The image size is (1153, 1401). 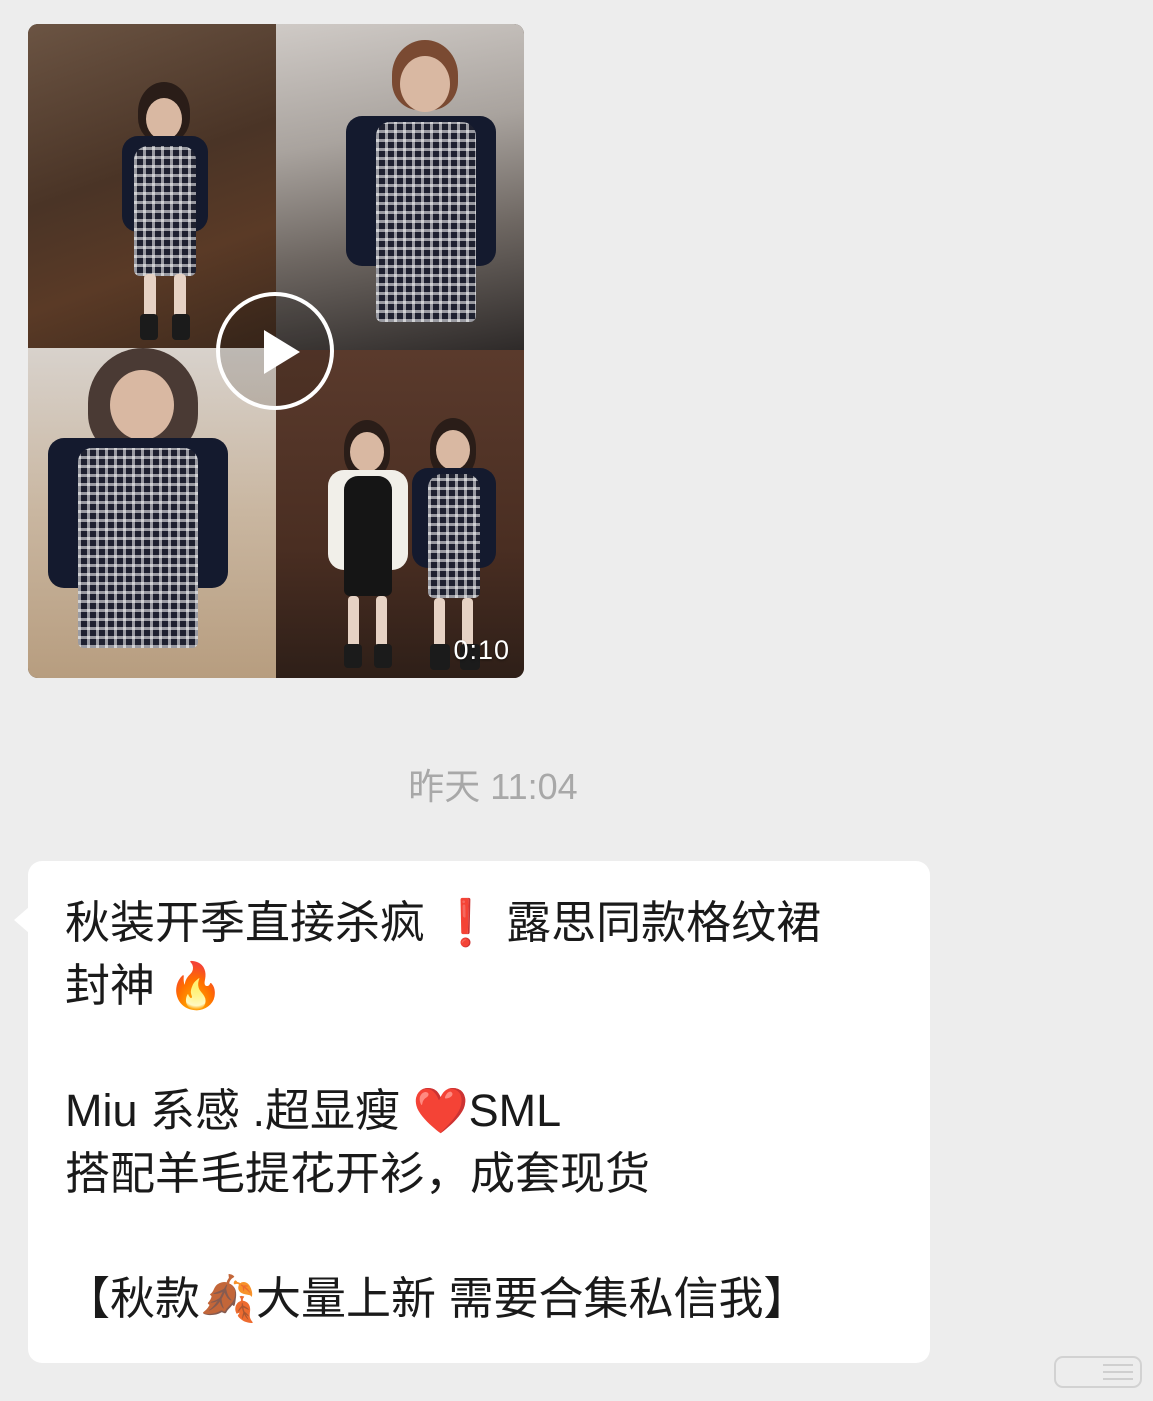 What do you see at coordinates (493, 786) in the screenshot?
I see `message-timestamp: 昨天 11:04` at bounding box center [493, 786].